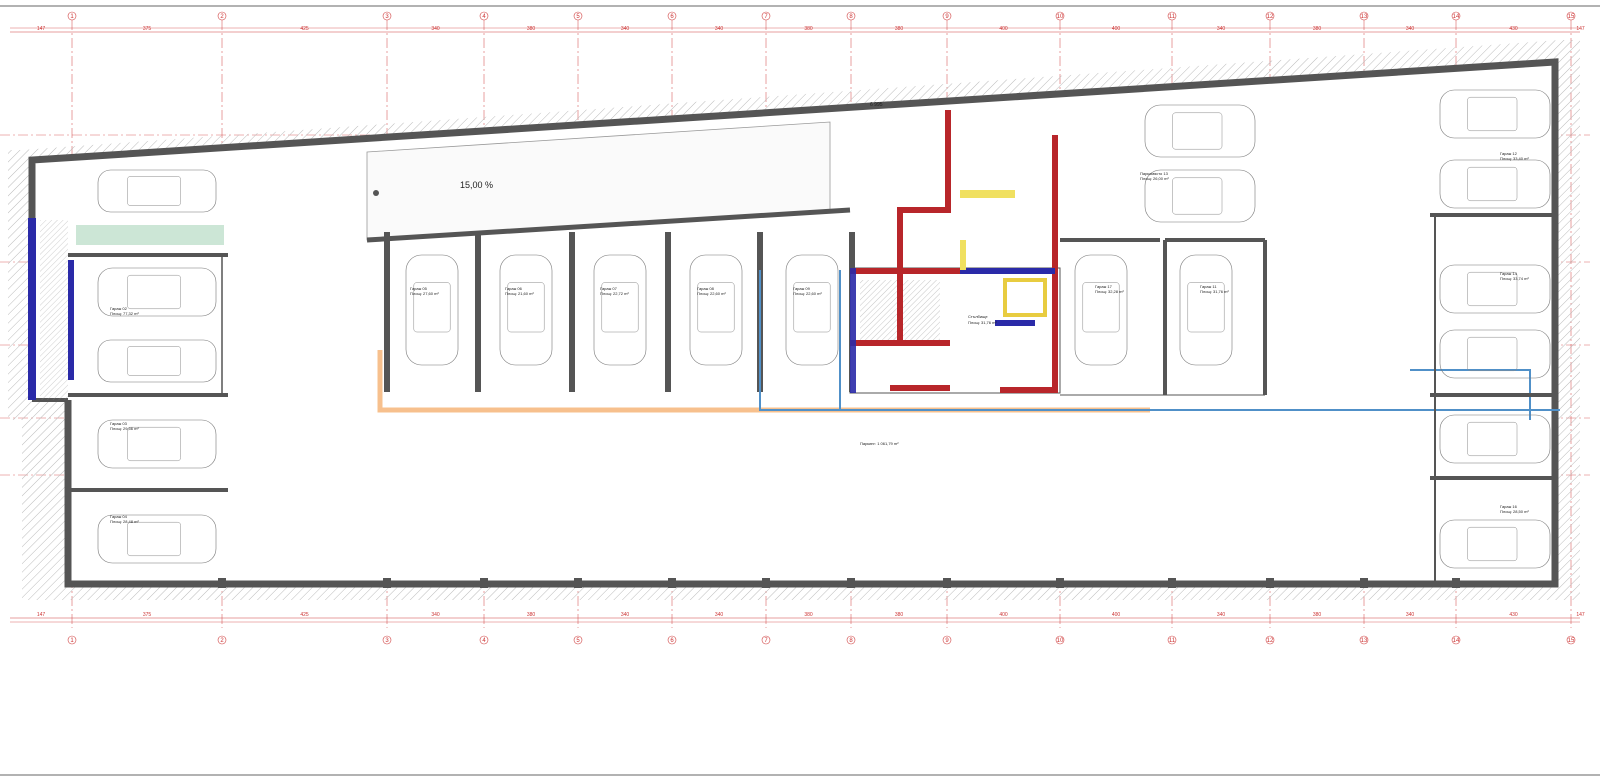  What do you see at coordinates (1270, 641) in the screenshot?
I see `axis-label-bottom: 12` at bounding box center [1270, 641].